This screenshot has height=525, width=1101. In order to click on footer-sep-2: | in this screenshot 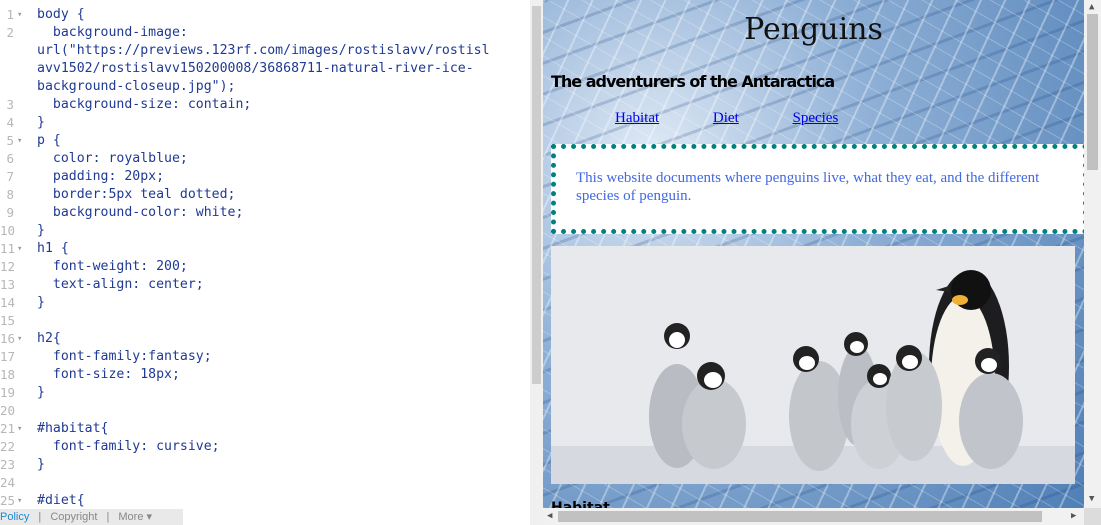, I will do `click(108, 517)`.